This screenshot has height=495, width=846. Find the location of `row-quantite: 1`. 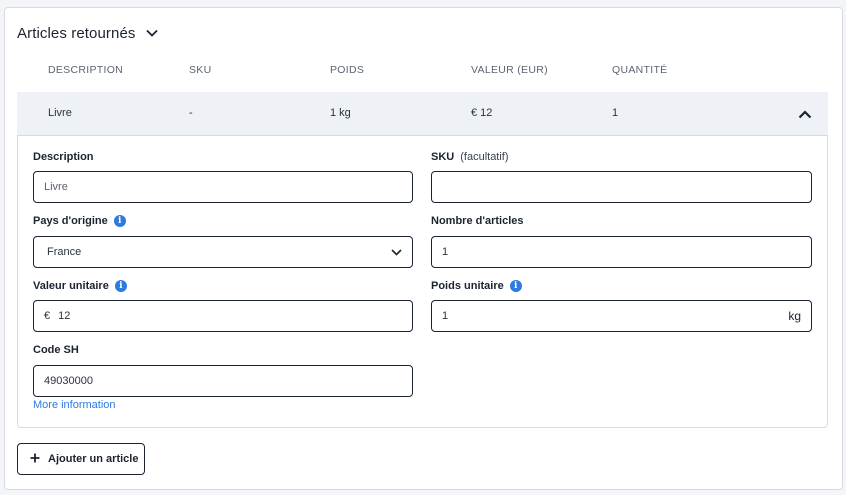

row-quantite: 1 is located at coordinates (615, 113).